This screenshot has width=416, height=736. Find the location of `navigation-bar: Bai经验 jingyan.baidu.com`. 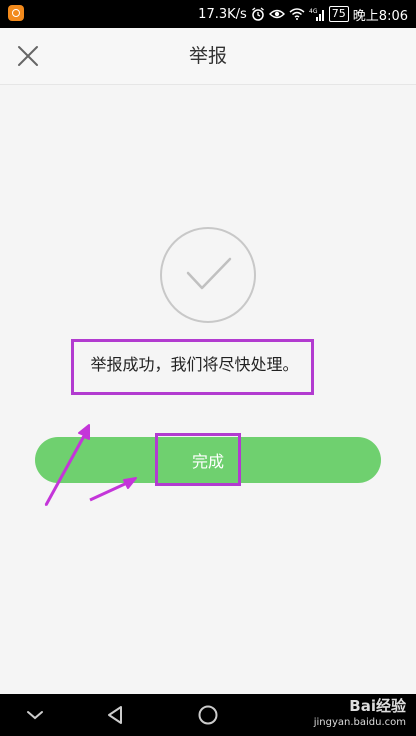

navigation-bar: Bai经验 jingyan.baidu.com is located at coordinates (208, 715).